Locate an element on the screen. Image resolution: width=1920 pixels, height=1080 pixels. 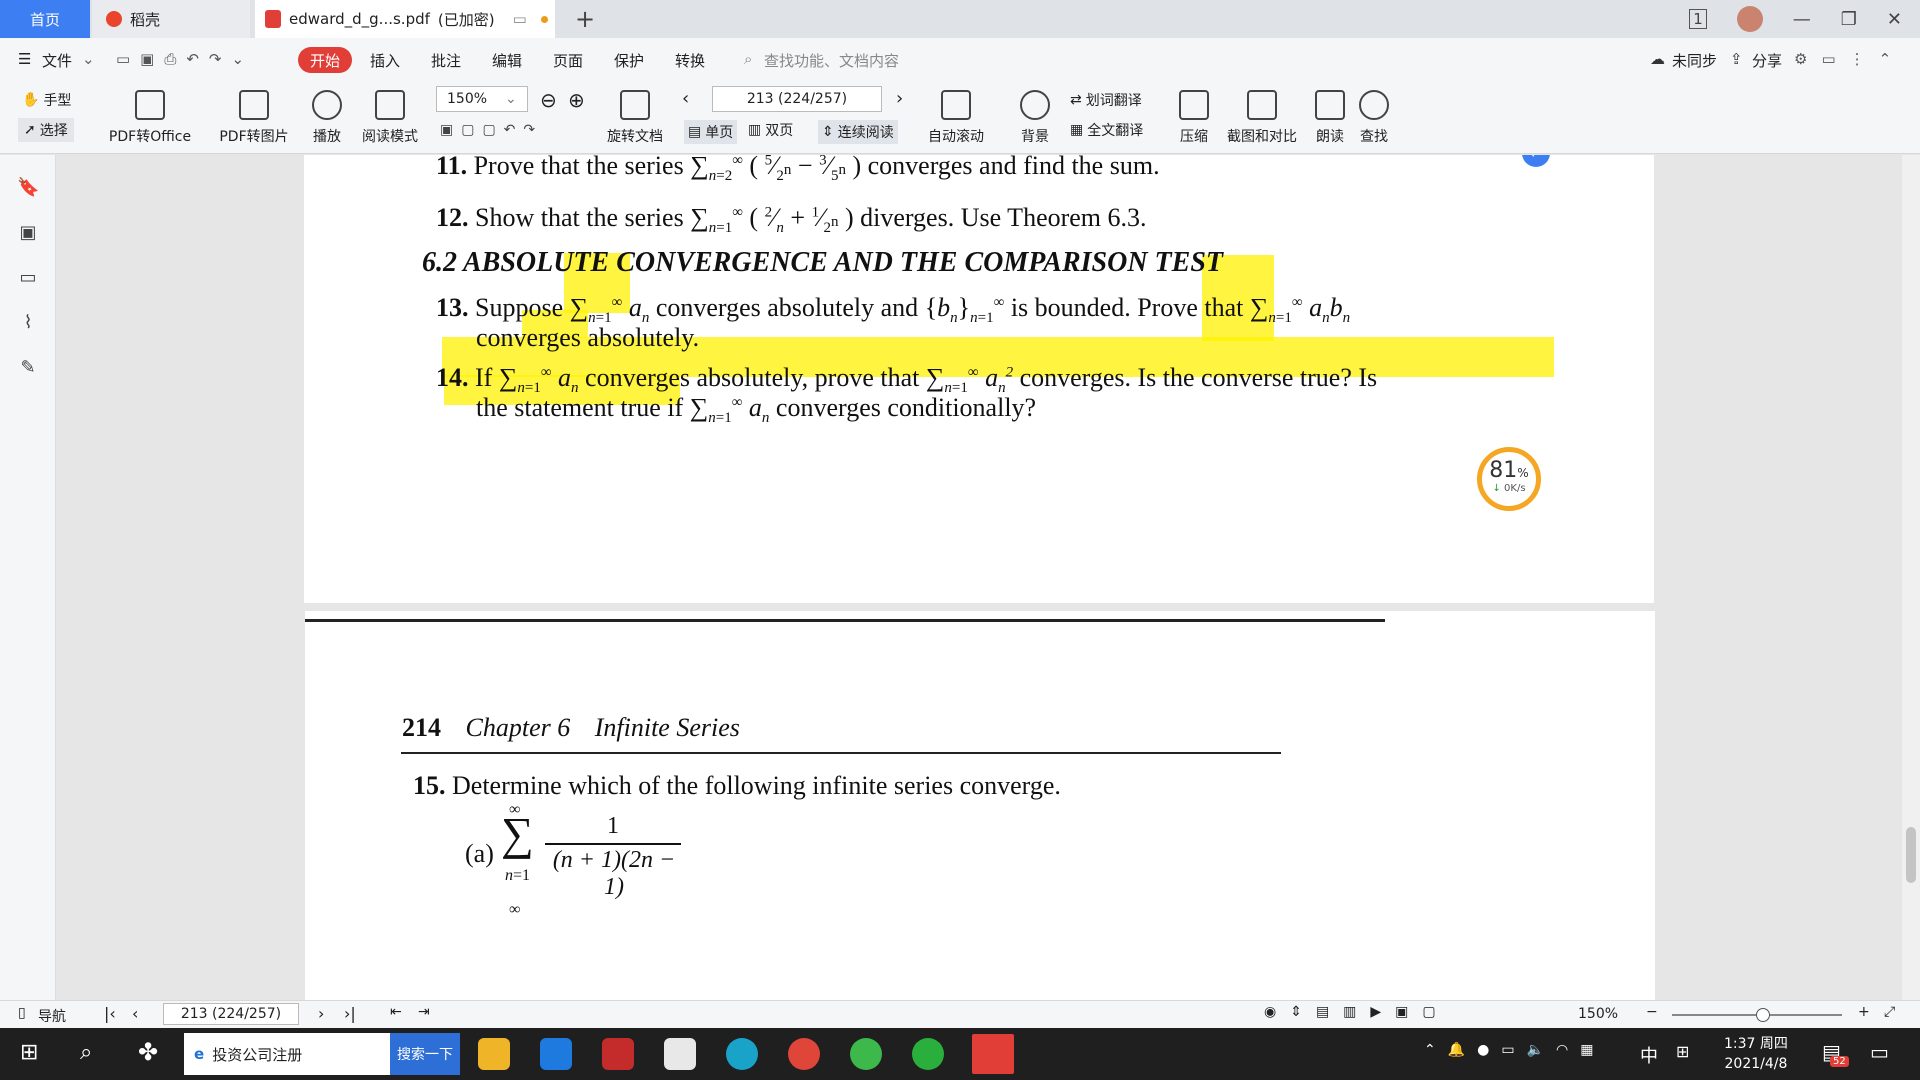
menu-protect: 保护 is located at coordinates (629, 60).